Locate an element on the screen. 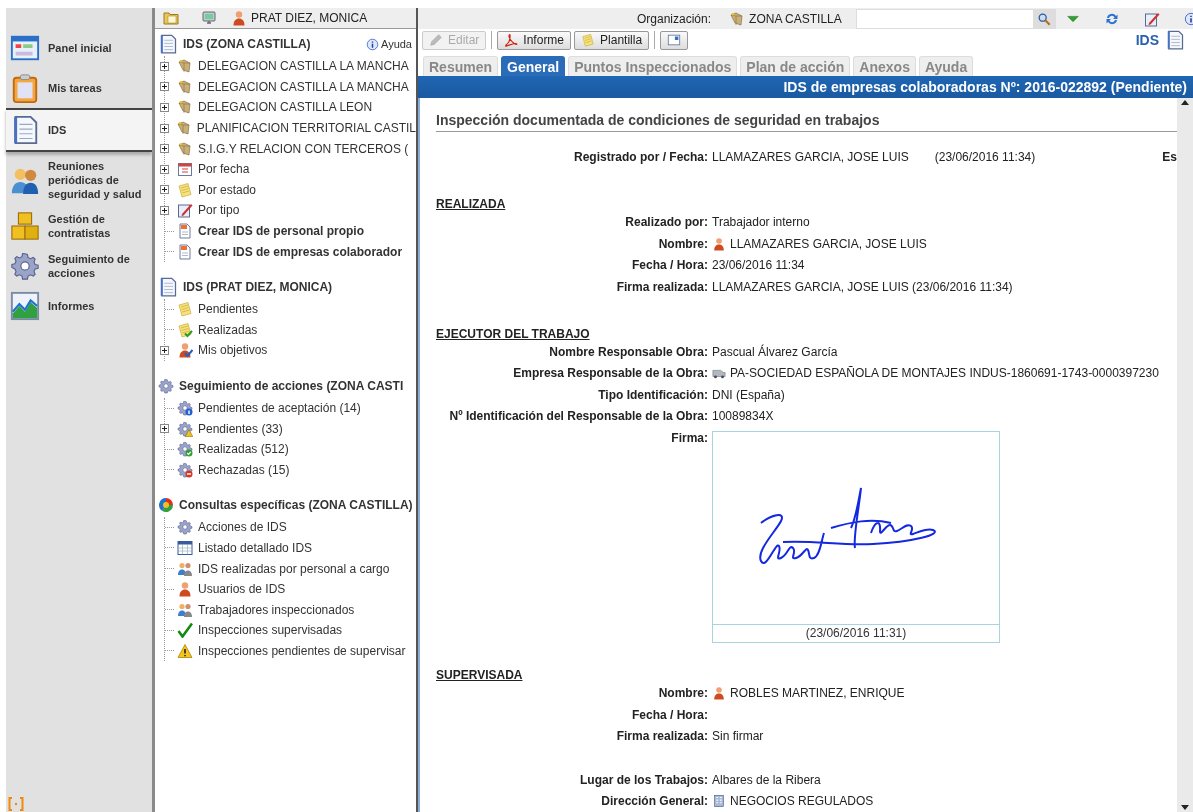 The width and height of the screenshot is (1193, 812). scrollbar is located at coordinates (1185, 455).